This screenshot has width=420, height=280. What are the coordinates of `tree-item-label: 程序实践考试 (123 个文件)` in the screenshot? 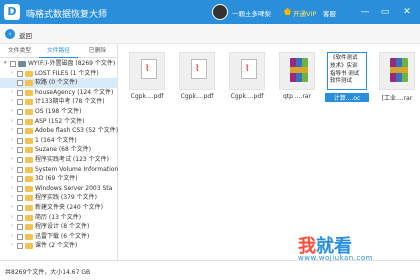 It's located at (72, 159).